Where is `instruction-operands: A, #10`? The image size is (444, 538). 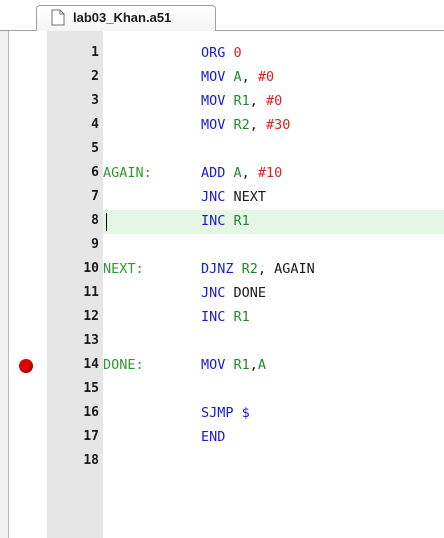 instruction-operands: A, #10 is located at coordinates (258, 173).